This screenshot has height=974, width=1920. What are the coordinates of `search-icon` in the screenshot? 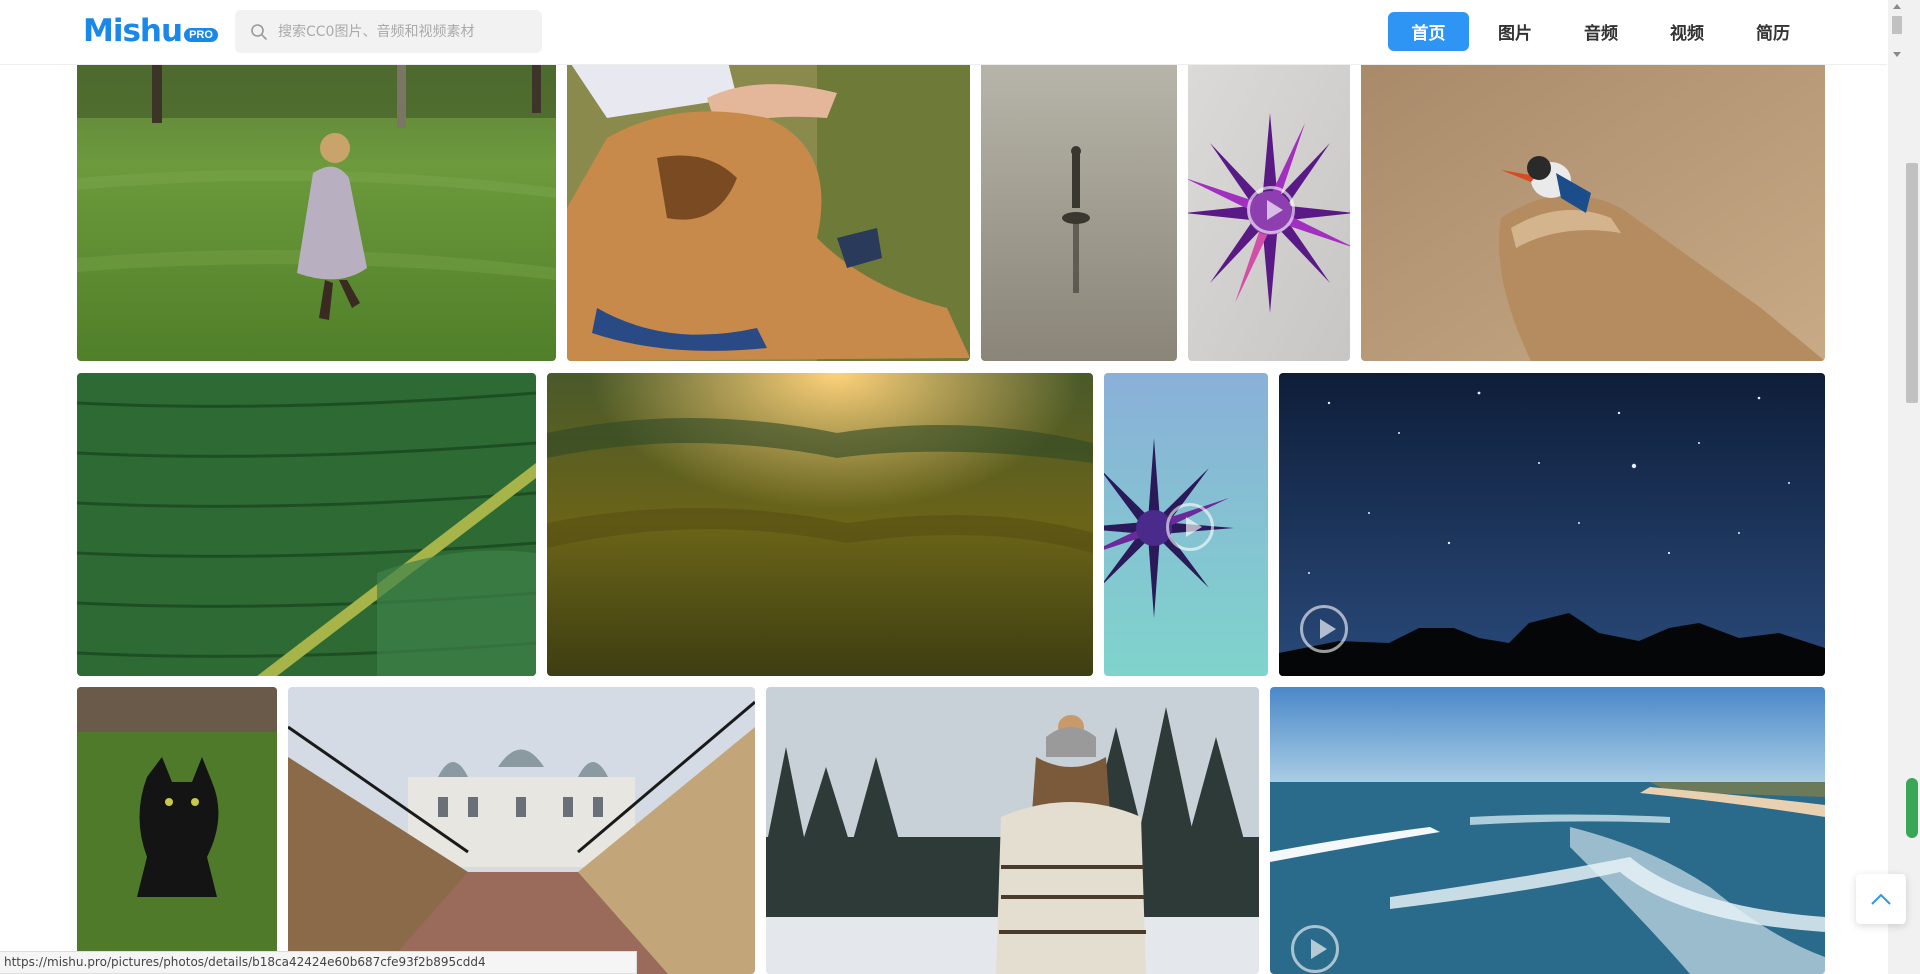 It's located at (259, 31).